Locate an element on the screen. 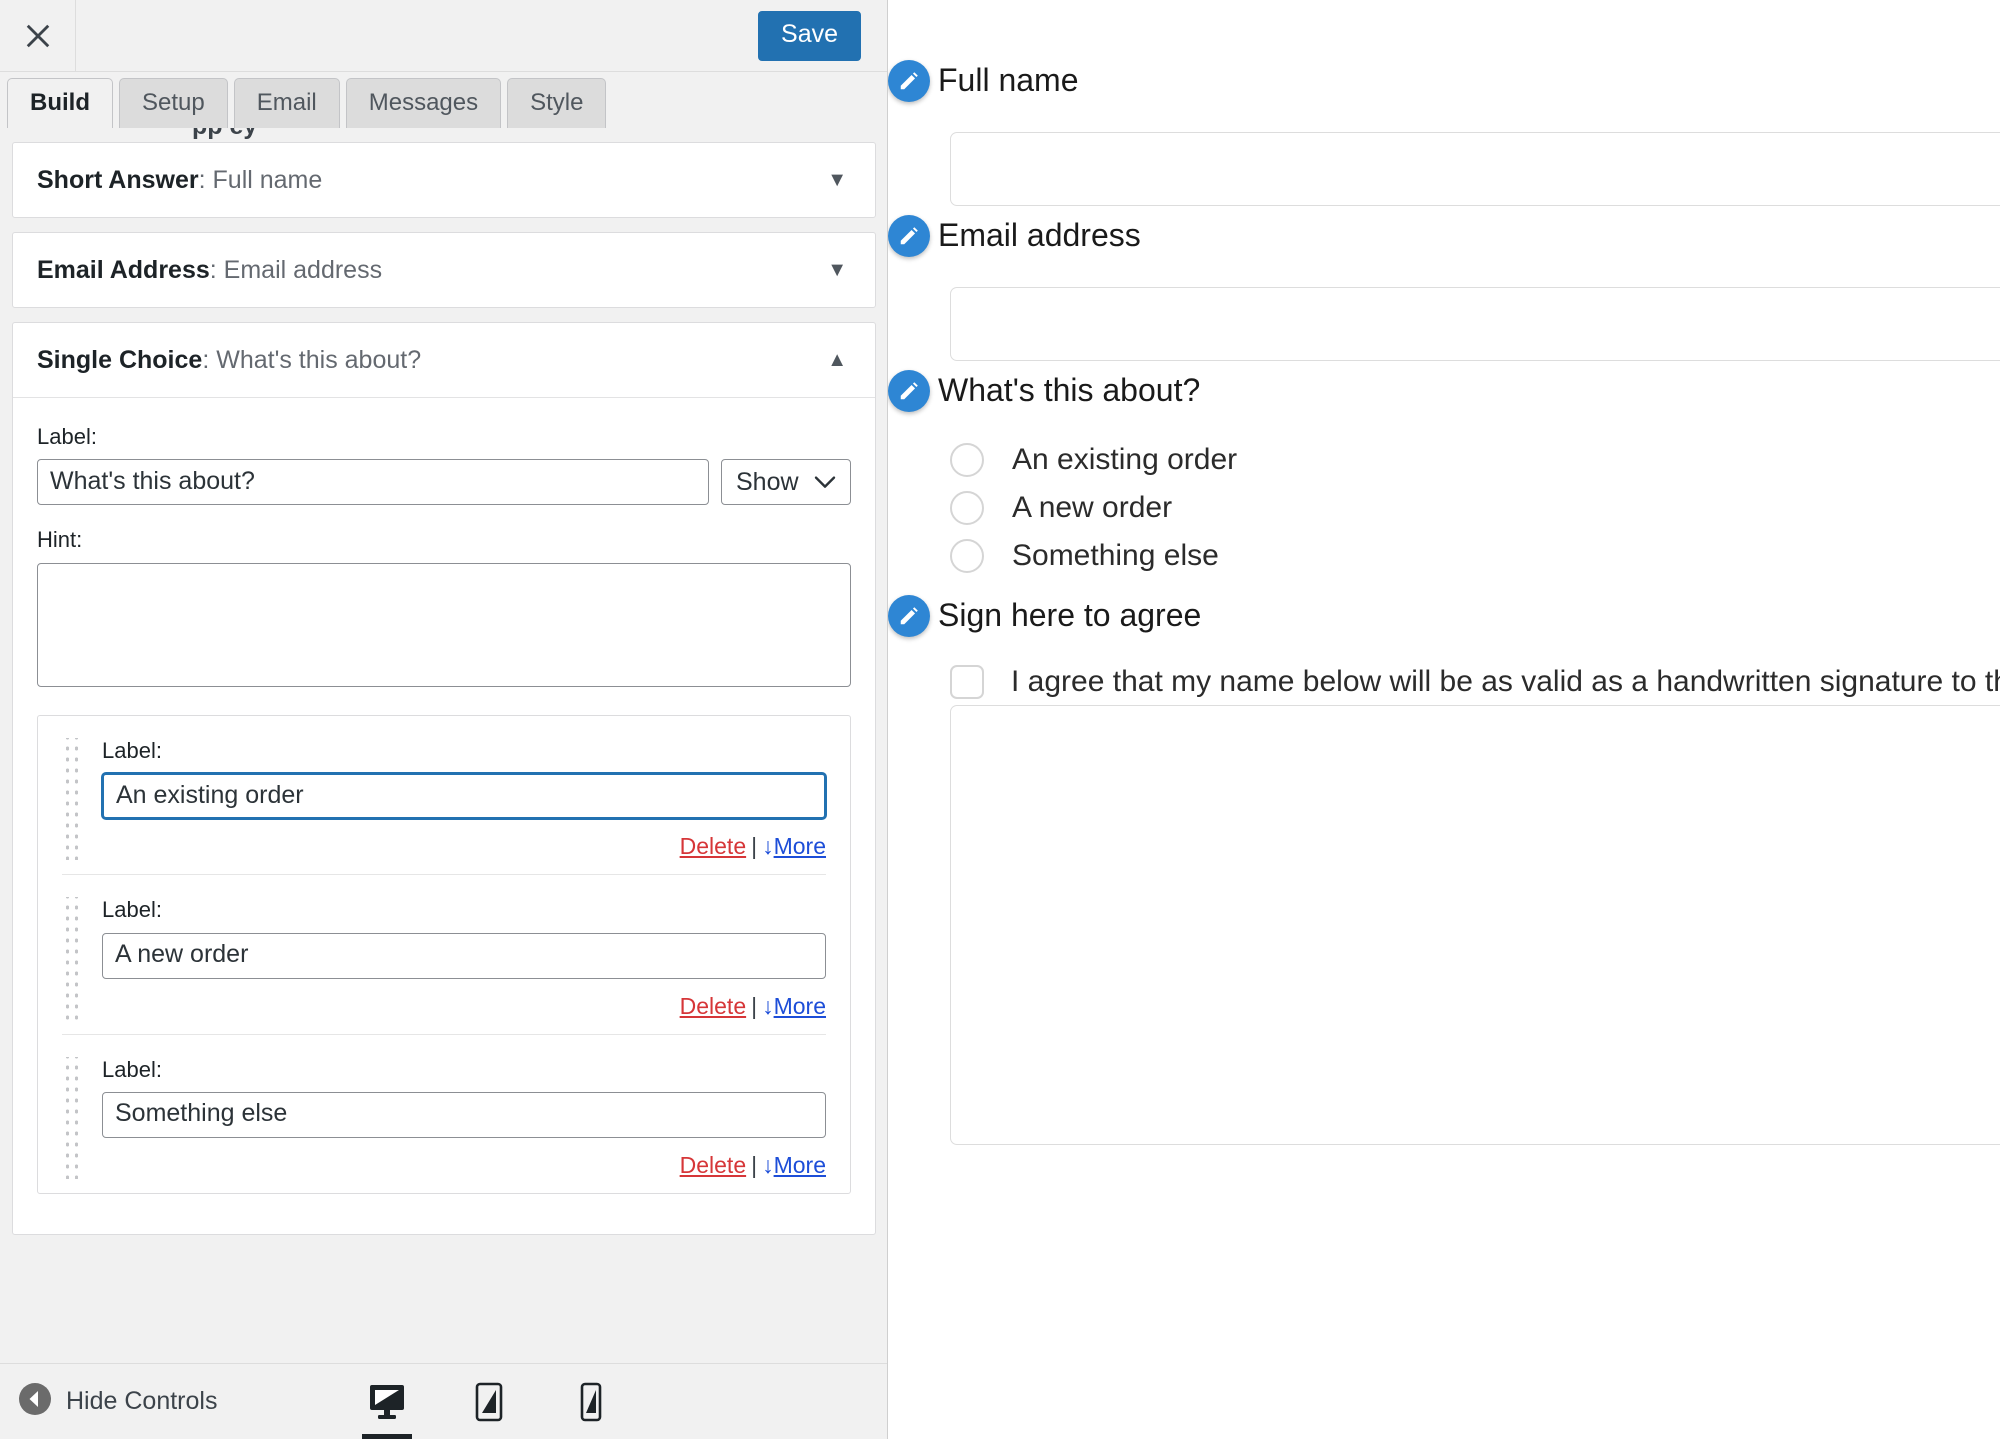 The width and height of the screenshot is (2000, 1439). field-card-email-address: Email Address: Email address ▼ is located at coordinates (444, 270).